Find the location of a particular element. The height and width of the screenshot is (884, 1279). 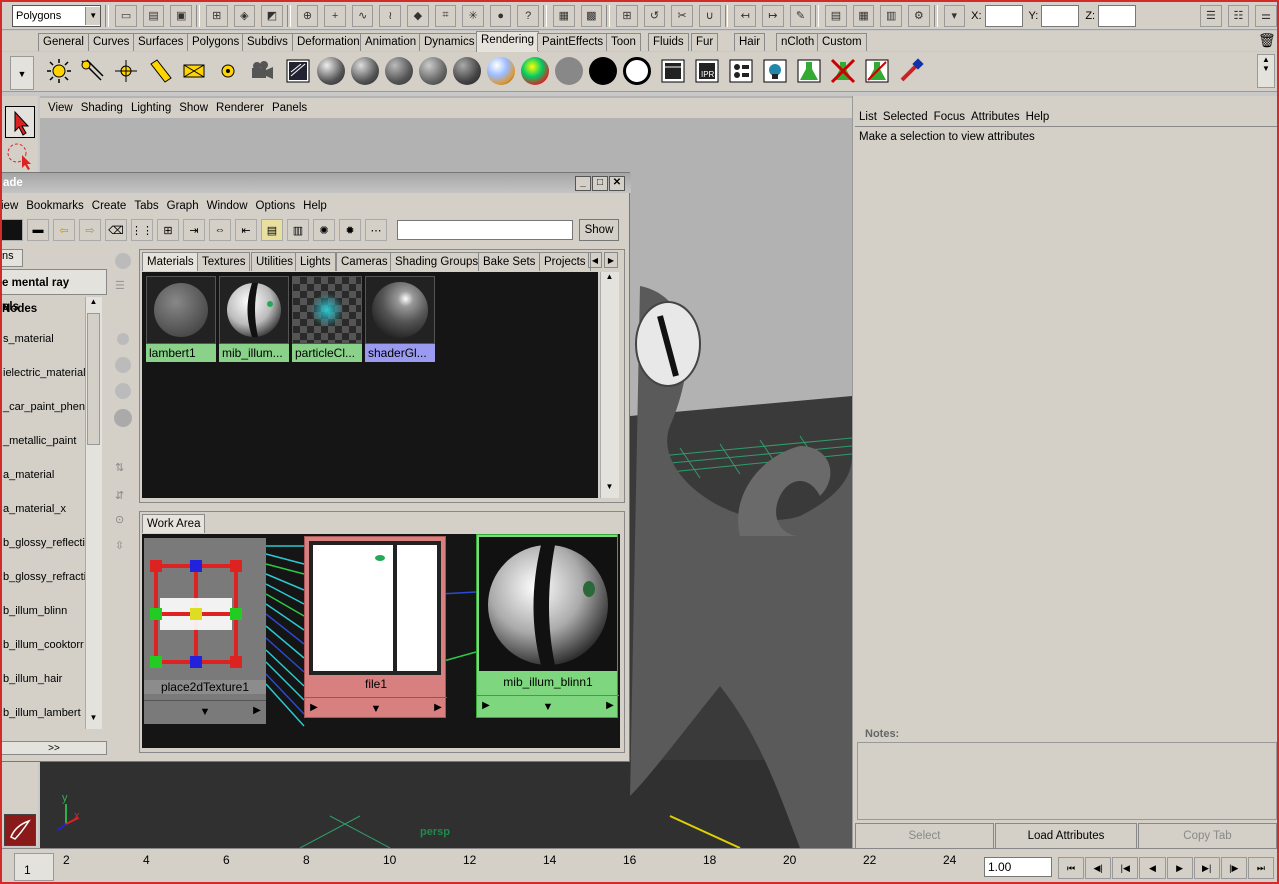

scroll-up-icon: ▲ is located at coordinates (93, 304).